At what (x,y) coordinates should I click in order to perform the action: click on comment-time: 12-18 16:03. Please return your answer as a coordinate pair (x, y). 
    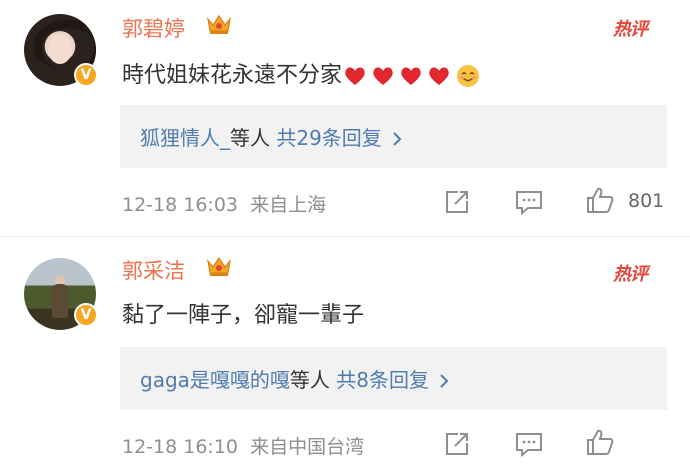
    Looking at the image, I should click on (180, 205).